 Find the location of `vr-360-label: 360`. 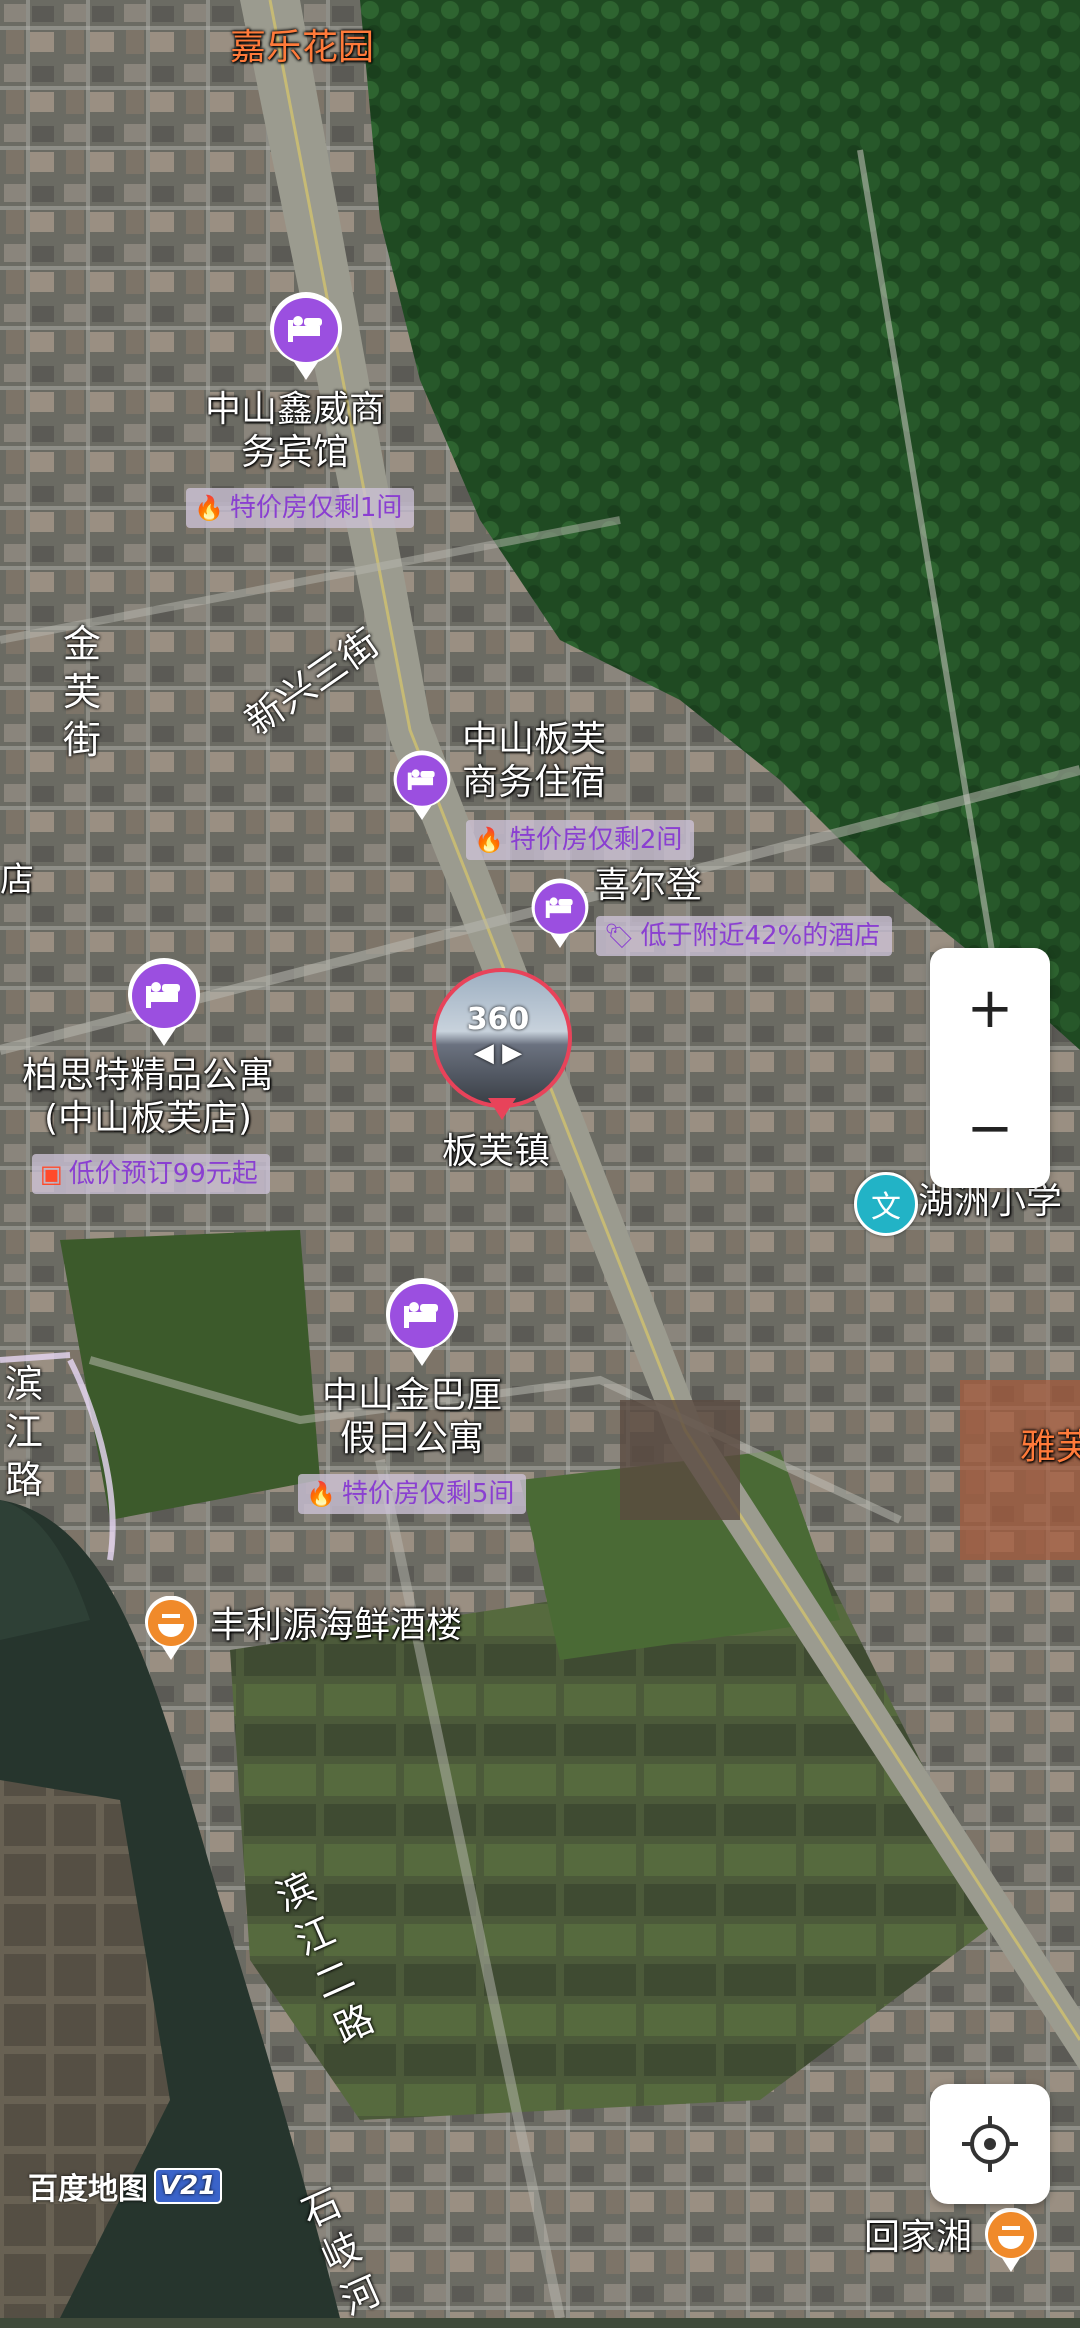

vr-360-label: 360 is located at coordinates (498, 1019).